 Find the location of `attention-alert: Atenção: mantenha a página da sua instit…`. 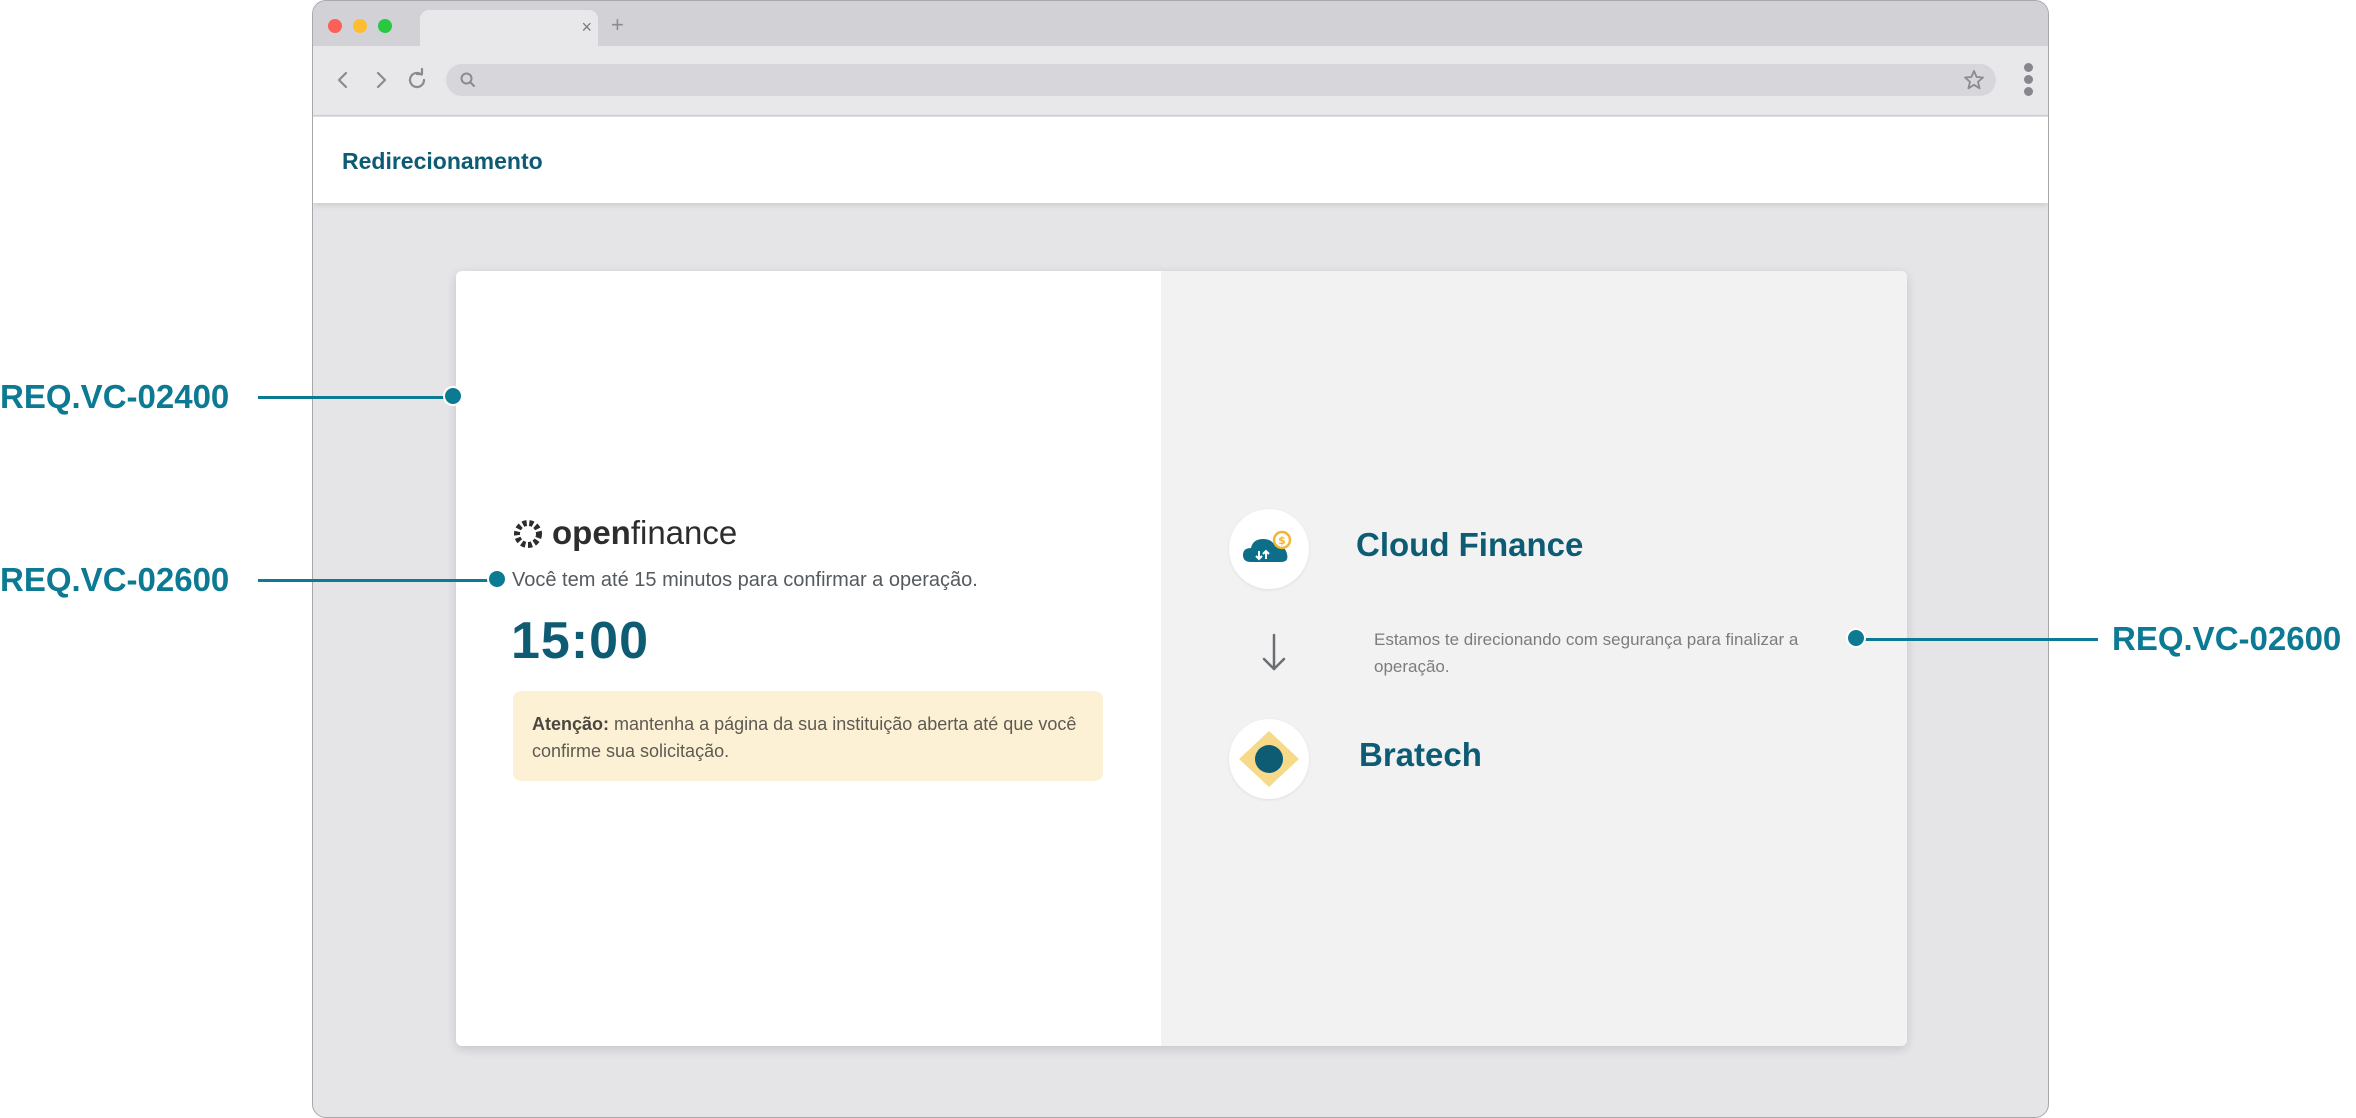

attention-alert: Atenção: mantenha a página da sua instit… is located at coordinates (808, 736).